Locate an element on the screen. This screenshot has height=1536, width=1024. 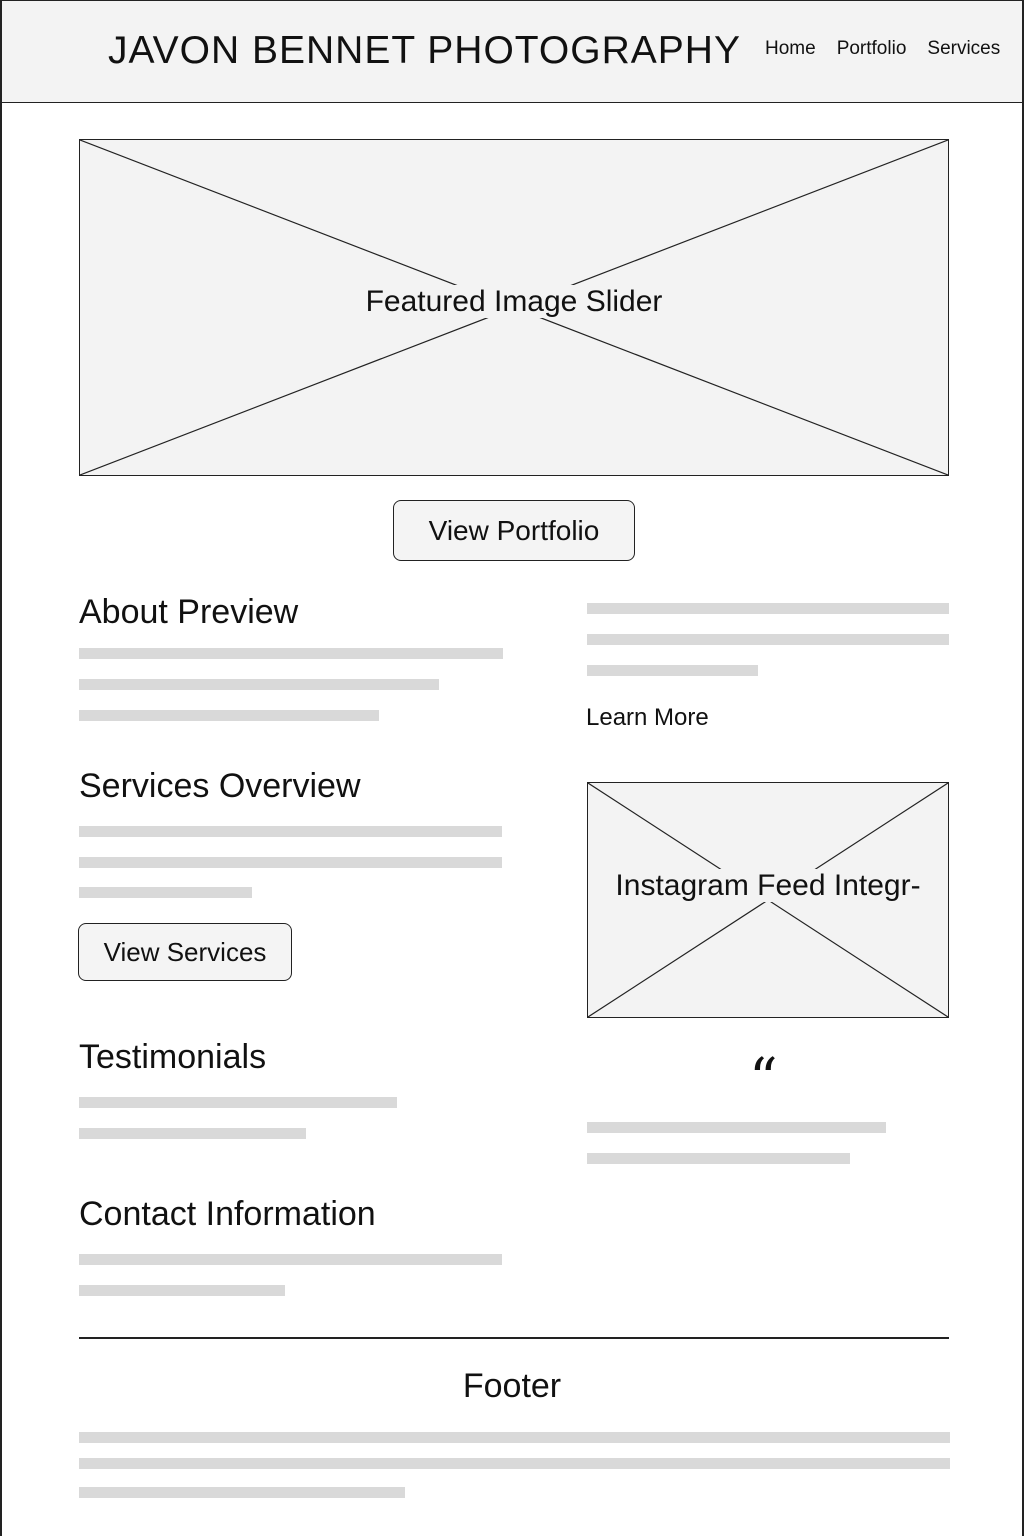
contact-information-heading: Contact Information is located at coordinates (227, 1214).